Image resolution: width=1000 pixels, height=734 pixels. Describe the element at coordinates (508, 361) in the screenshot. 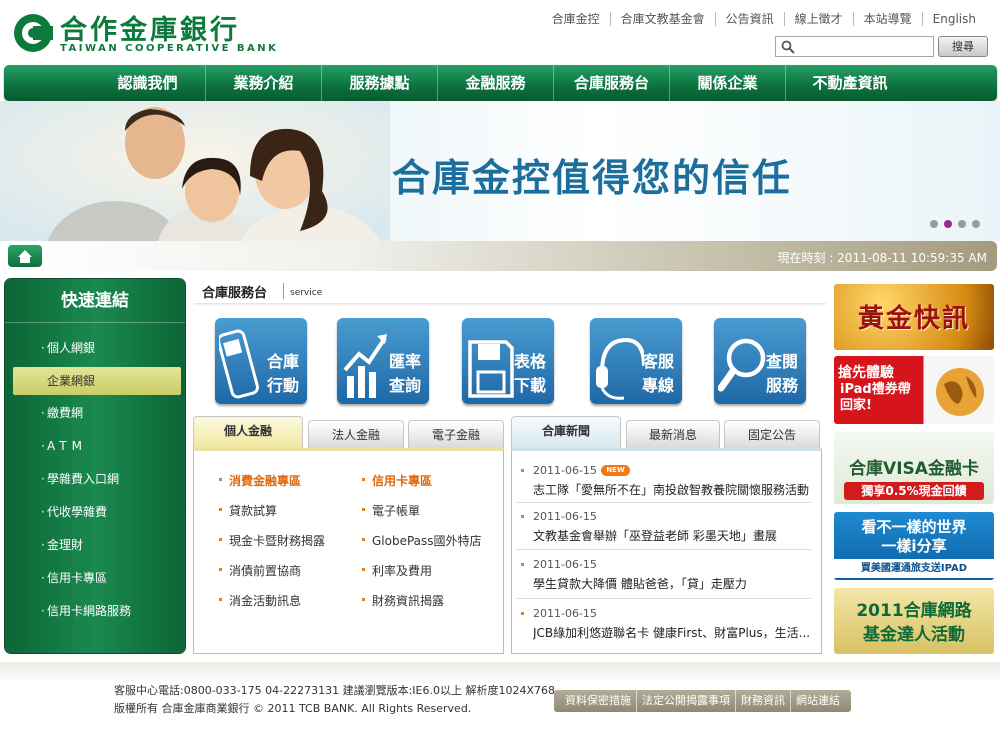

I see `service-tile-forms: 表格 下載` at that location.